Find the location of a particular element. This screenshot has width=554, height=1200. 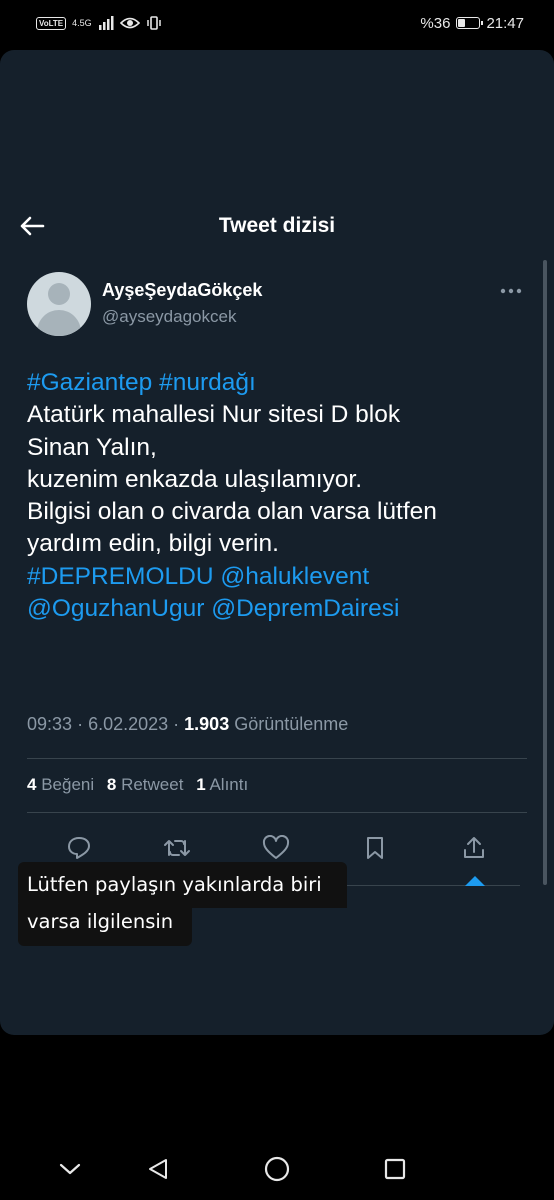

author-handle: @ayseydagokcek is located at coordinates (169, 317).